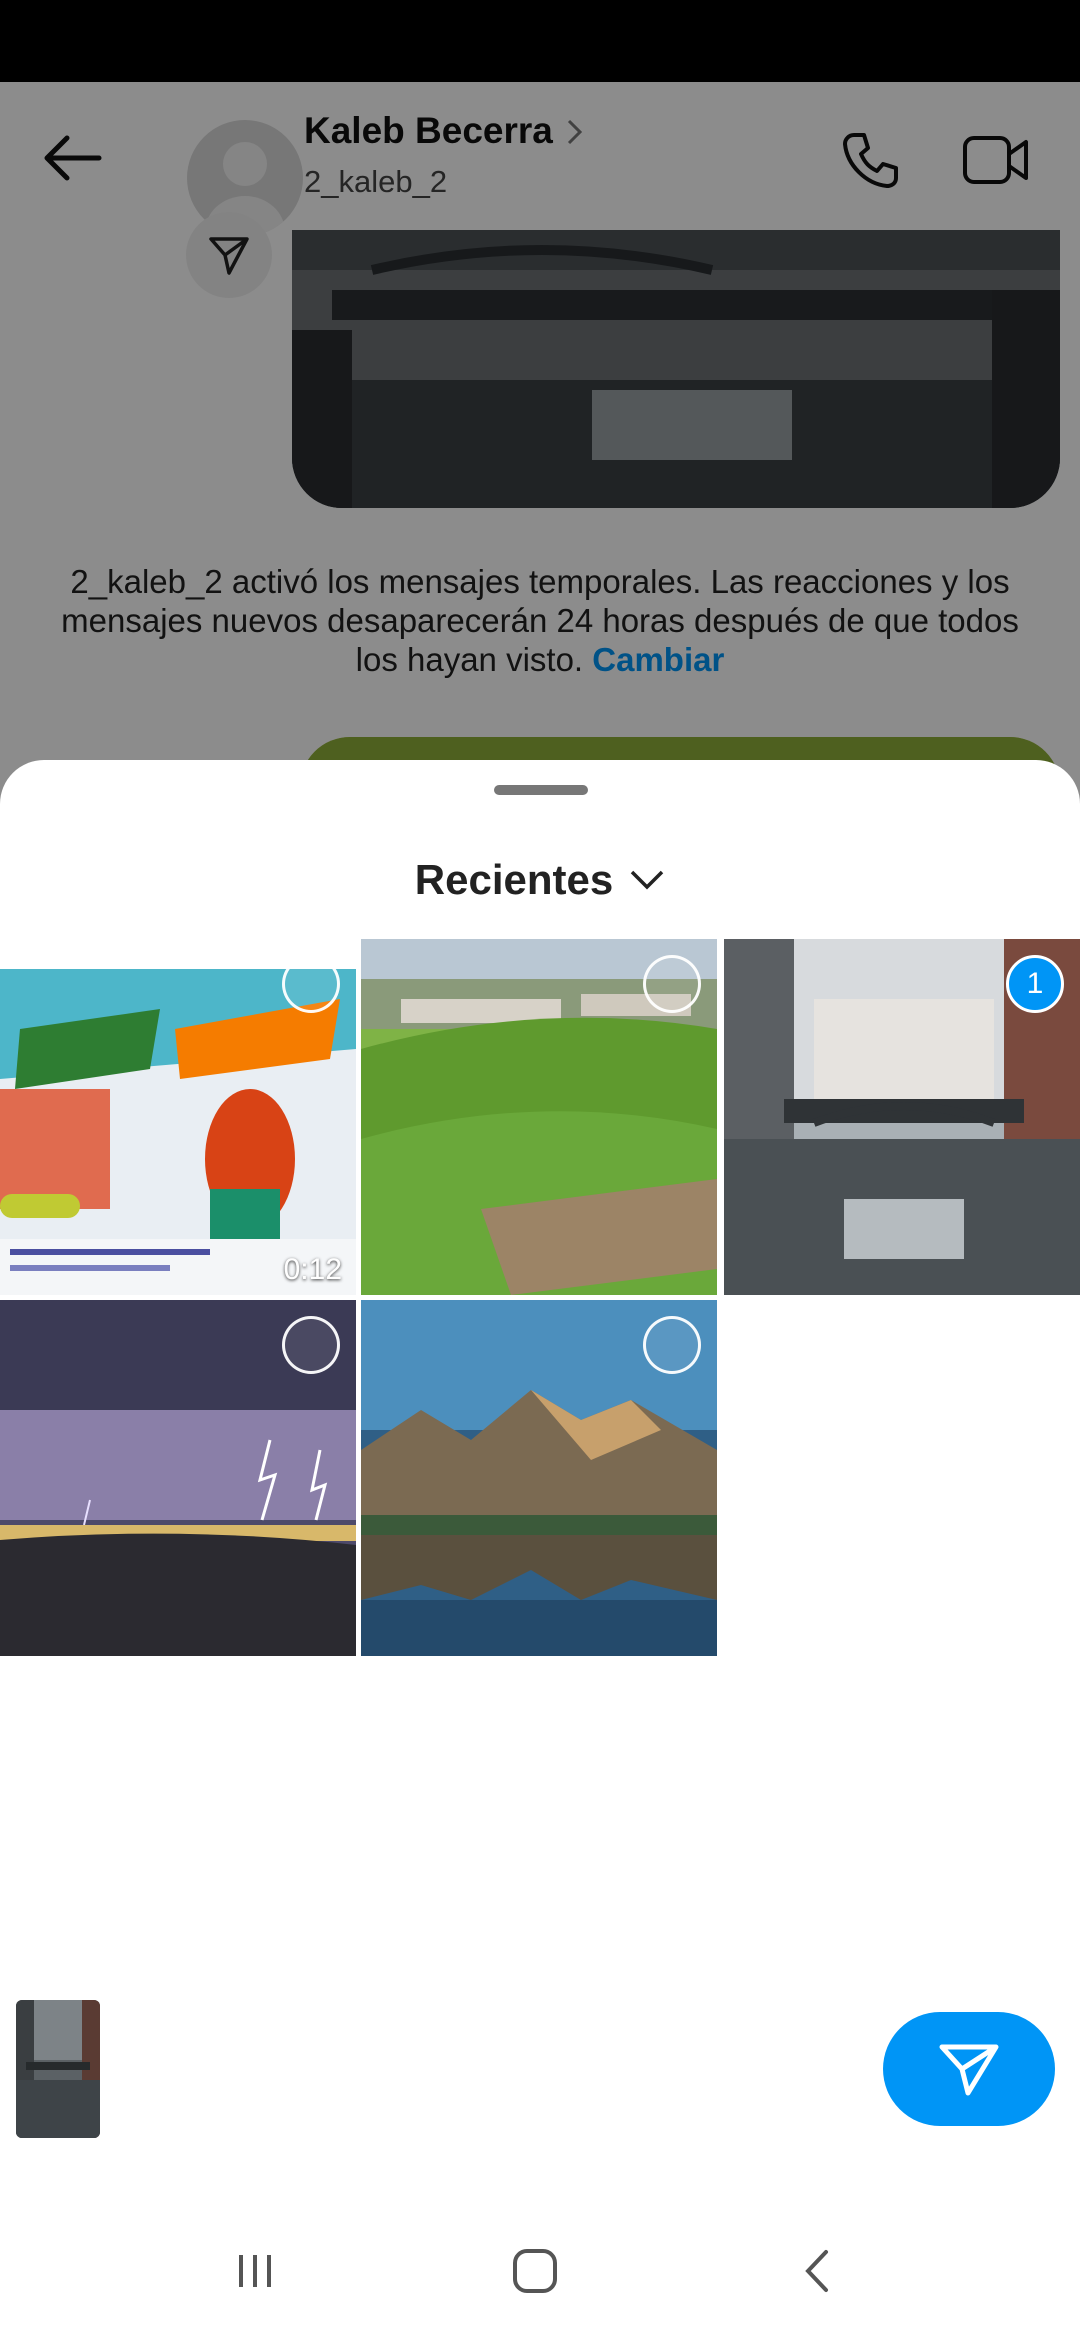 This screenshot has width=1080, height=2340. What do you see at coordinates (178, 1117) in the screenshot?
I see `media-tile: 0:12` at bounding box center [178, 1117].